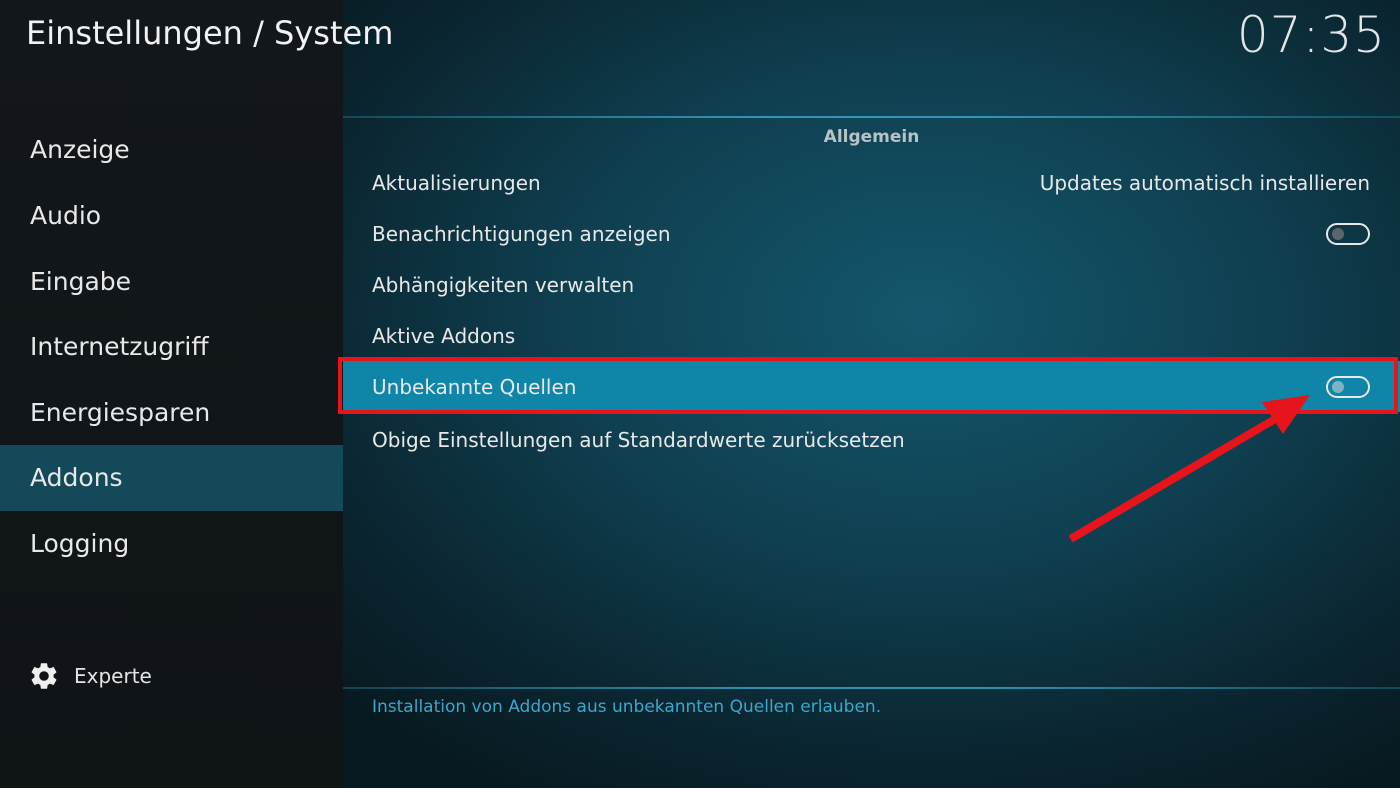  I want to click on page-title: Einstellungen / System, so click(210, 33).